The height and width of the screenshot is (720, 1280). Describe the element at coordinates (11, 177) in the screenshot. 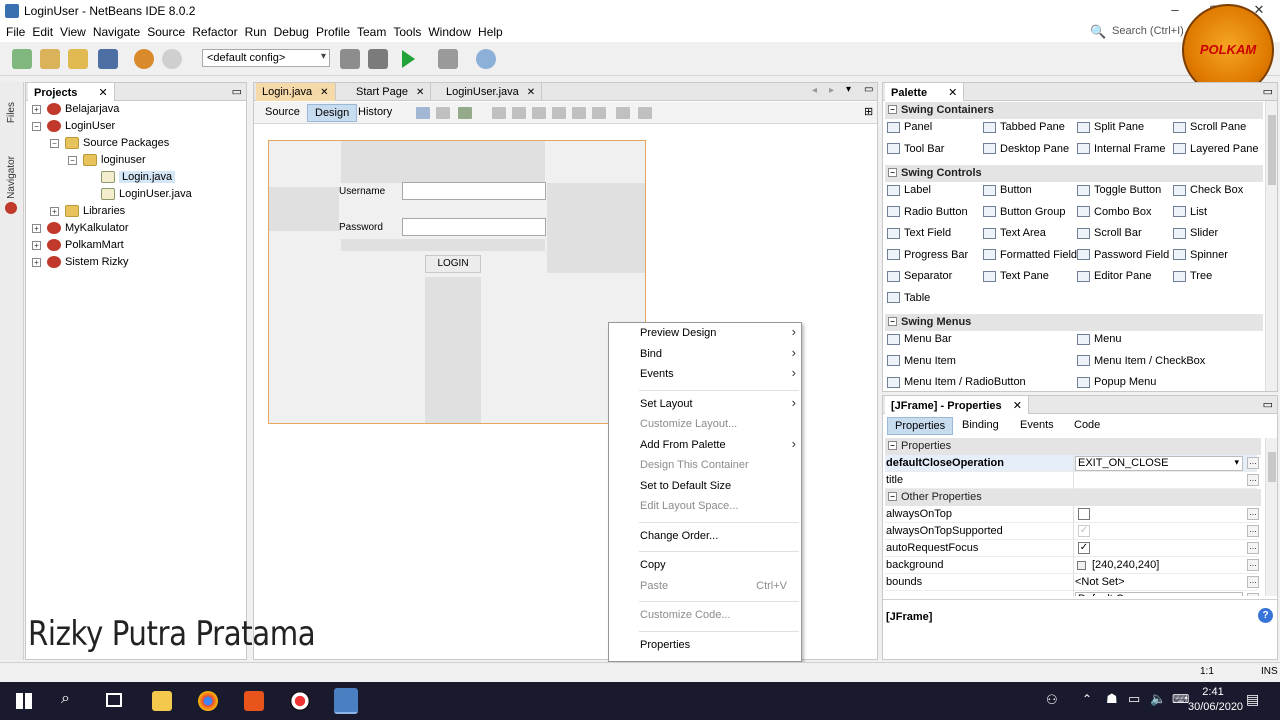

I see `navigator-tab: Navigator` at that location.